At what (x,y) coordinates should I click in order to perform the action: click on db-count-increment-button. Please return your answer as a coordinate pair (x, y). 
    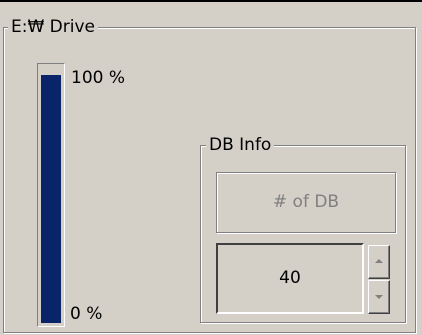
    Looking at the image, I should click on (379, 262).